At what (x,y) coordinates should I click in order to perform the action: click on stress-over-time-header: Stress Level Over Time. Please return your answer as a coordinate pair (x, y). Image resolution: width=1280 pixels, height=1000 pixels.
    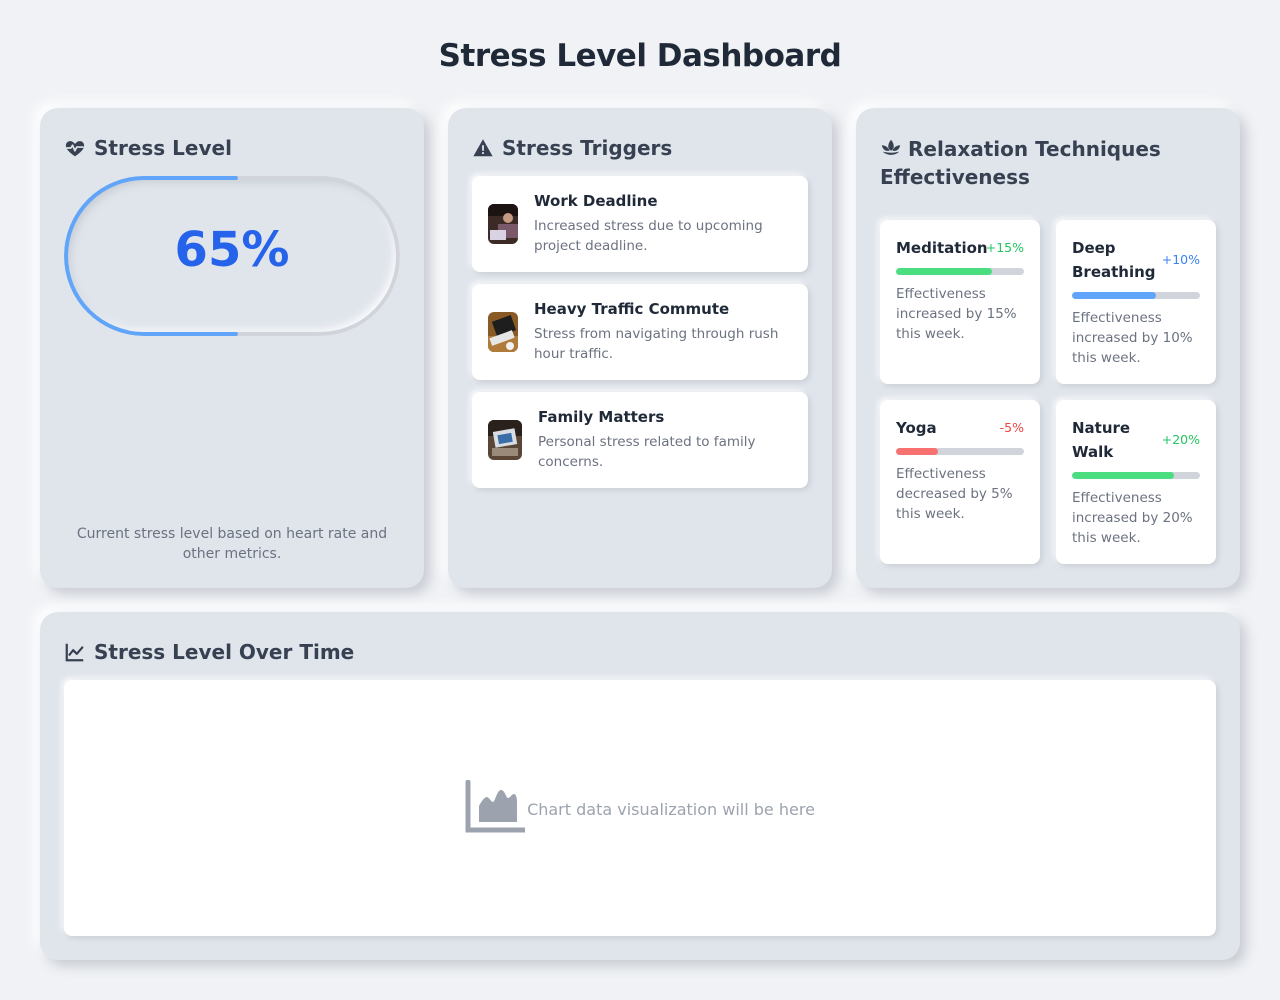
    Looking at the image, I should click on (209, 652).